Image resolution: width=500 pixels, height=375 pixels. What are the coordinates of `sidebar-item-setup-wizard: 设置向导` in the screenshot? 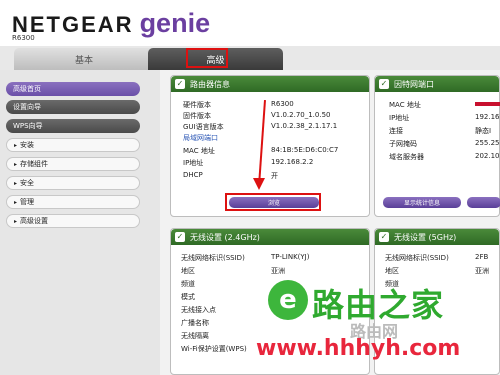 It's located at (73, 107).